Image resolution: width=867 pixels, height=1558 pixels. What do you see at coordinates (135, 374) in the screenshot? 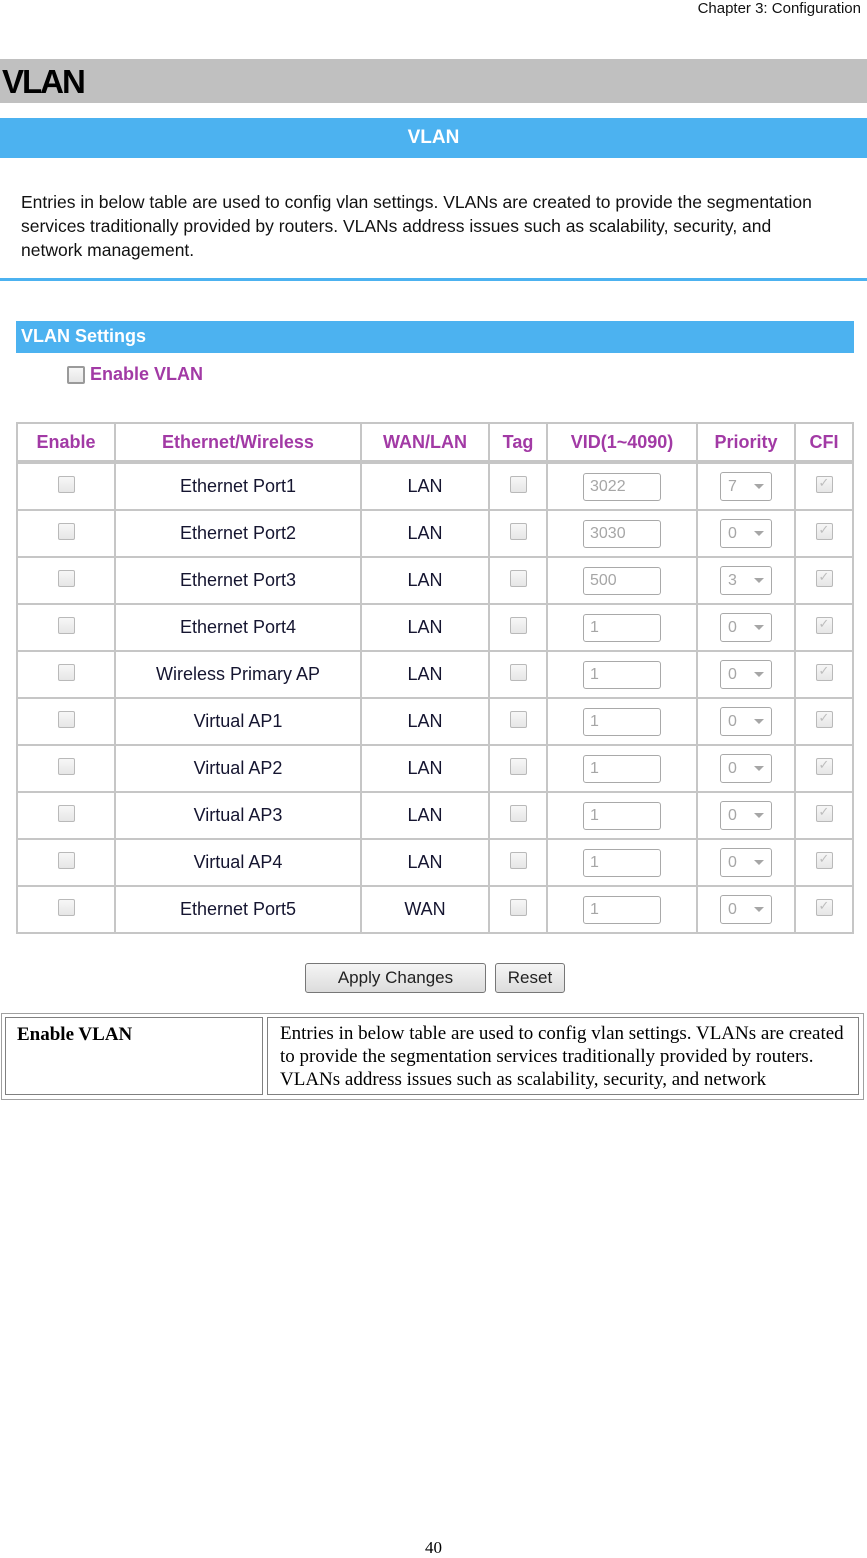
I see `enable-vlan-row: Enable VLAN` at bounding box center [135, 374].